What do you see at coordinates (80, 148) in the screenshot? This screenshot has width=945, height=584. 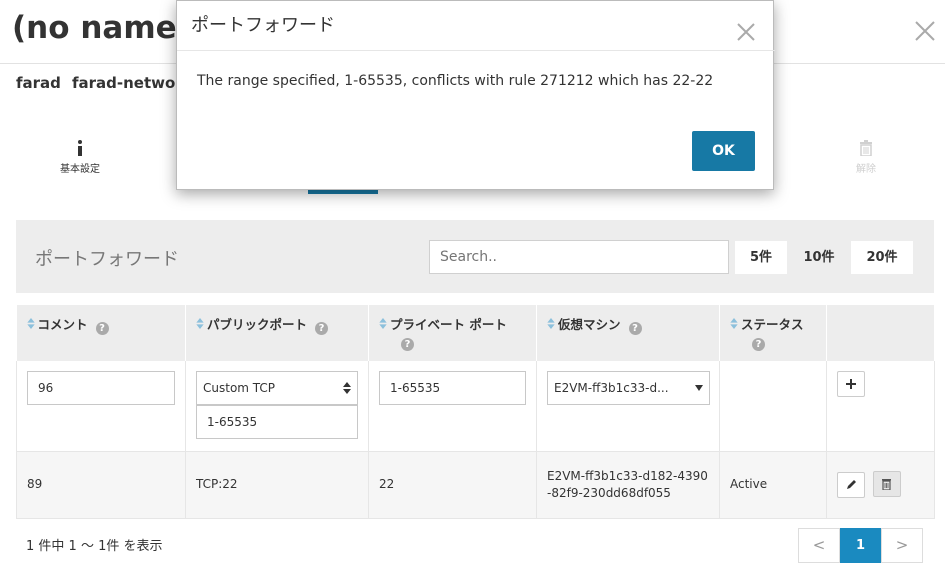 I see `info-icon` at bounding box center [80, 148].